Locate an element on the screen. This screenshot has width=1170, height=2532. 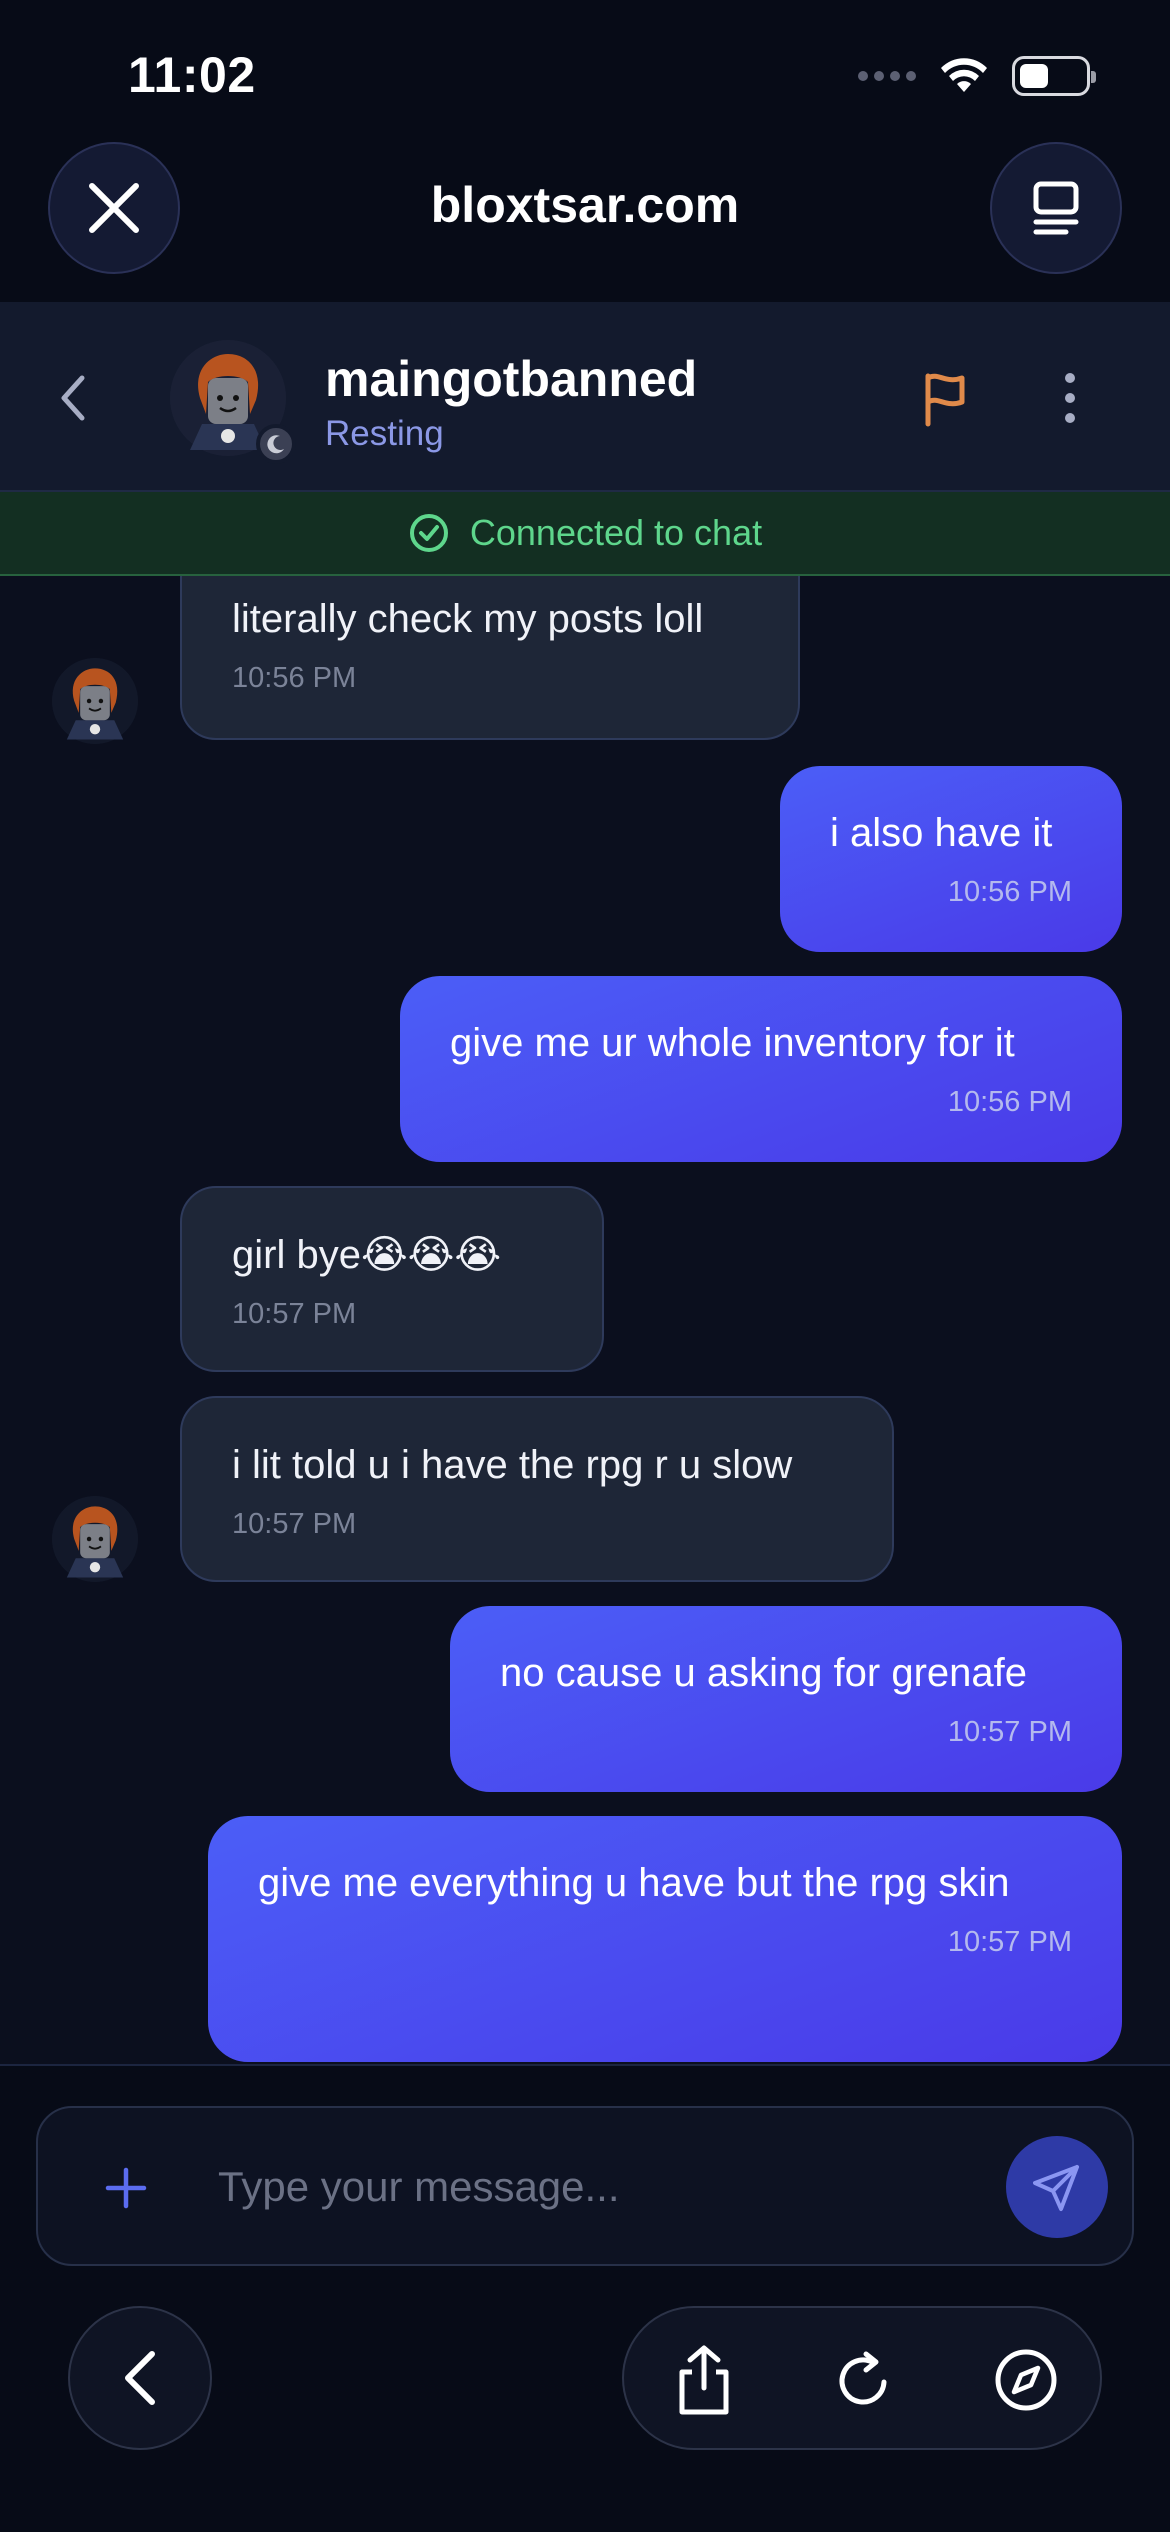
message-text: girl bye😭😭😭 is located at coordinates (367, 1255).